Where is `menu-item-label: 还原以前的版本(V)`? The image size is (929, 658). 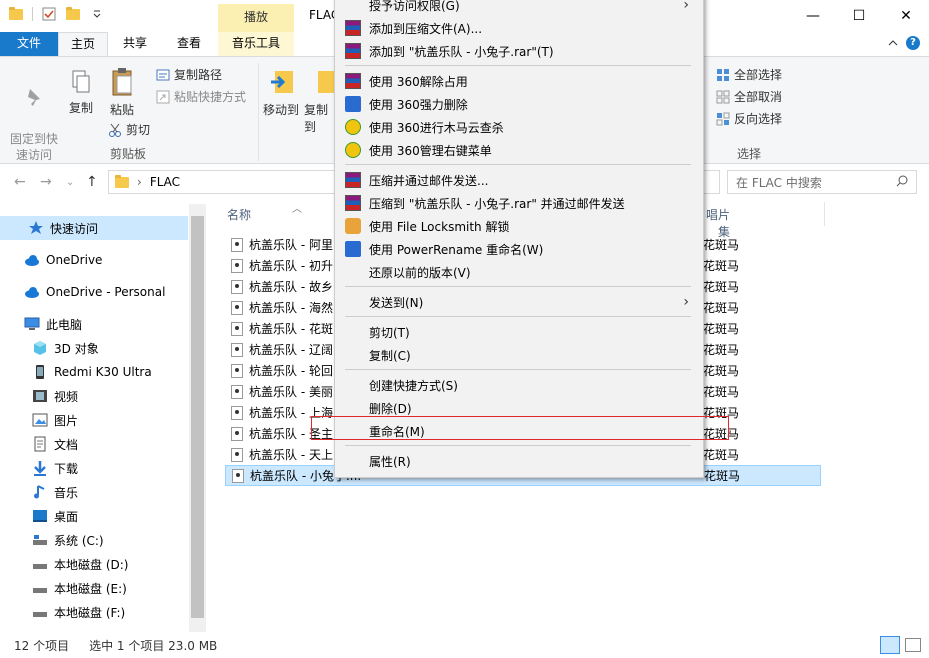
menu-item-label: 还原以前的版本(V) is located at coordinates (420, 272).